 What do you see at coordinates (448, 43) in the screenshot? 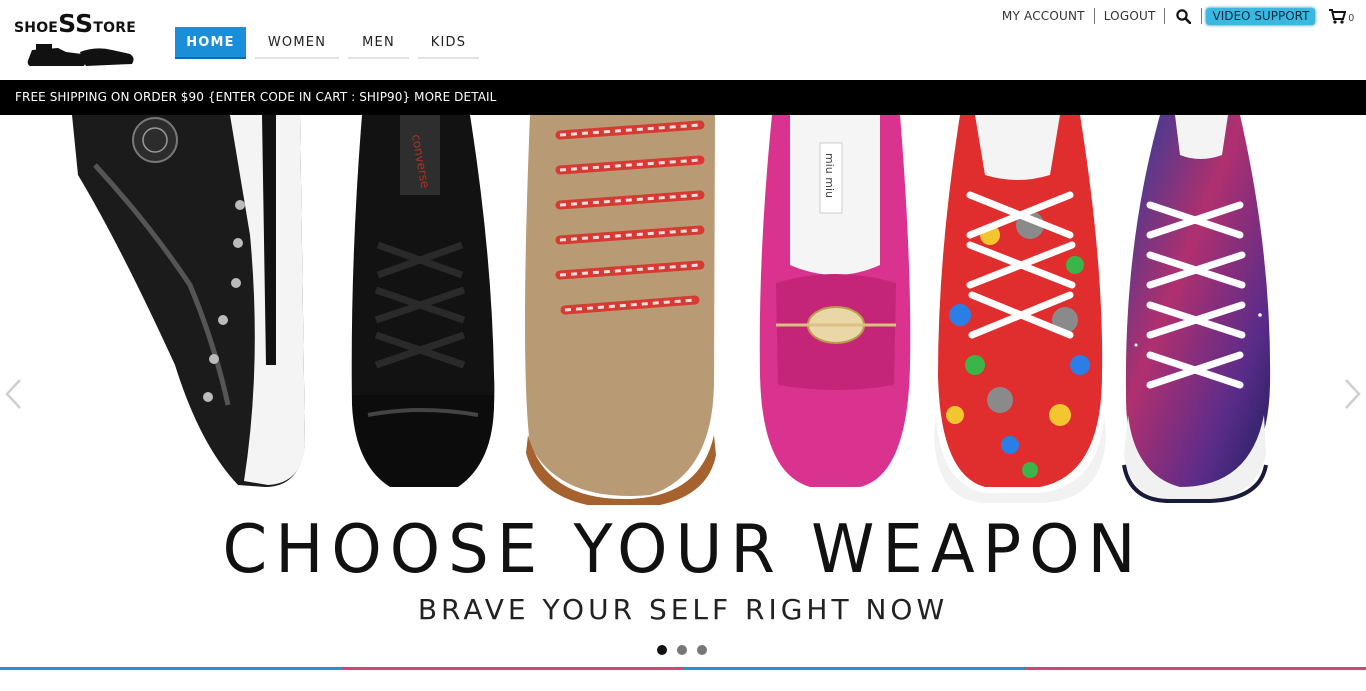
I see `nav-kids: KIDS` at bounding box center [448, 43].